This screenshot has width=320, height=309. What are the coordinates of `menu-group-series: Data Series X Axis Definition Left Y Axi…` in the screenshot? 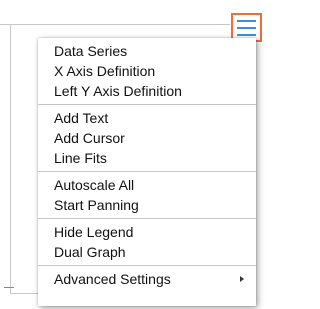 It's located at (147, 71).